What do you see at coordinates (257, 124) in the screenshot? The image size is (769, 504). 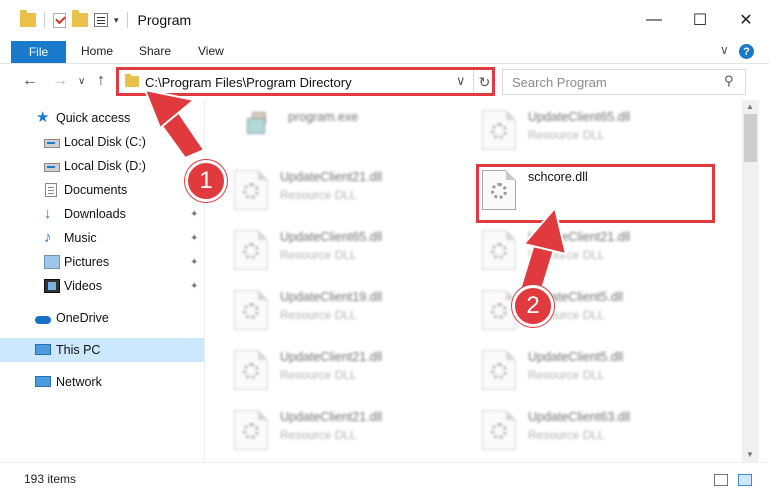 I see `application-icon` at bounding box center [257, 124].